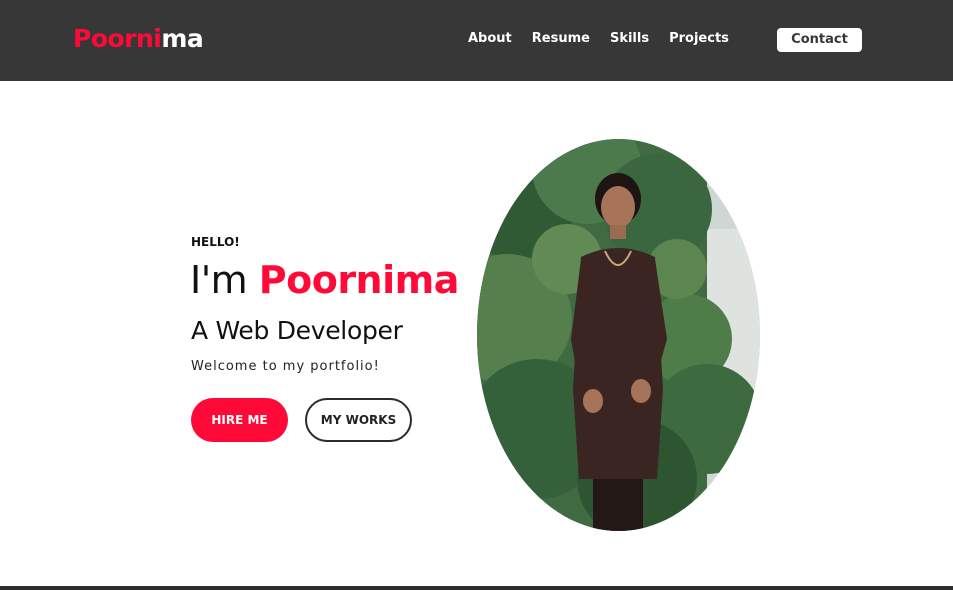 The image size is (953, 590). Describe the element at coordinates (359, 280) in the screenshot. I see `hero-name: Poornima` at that location.